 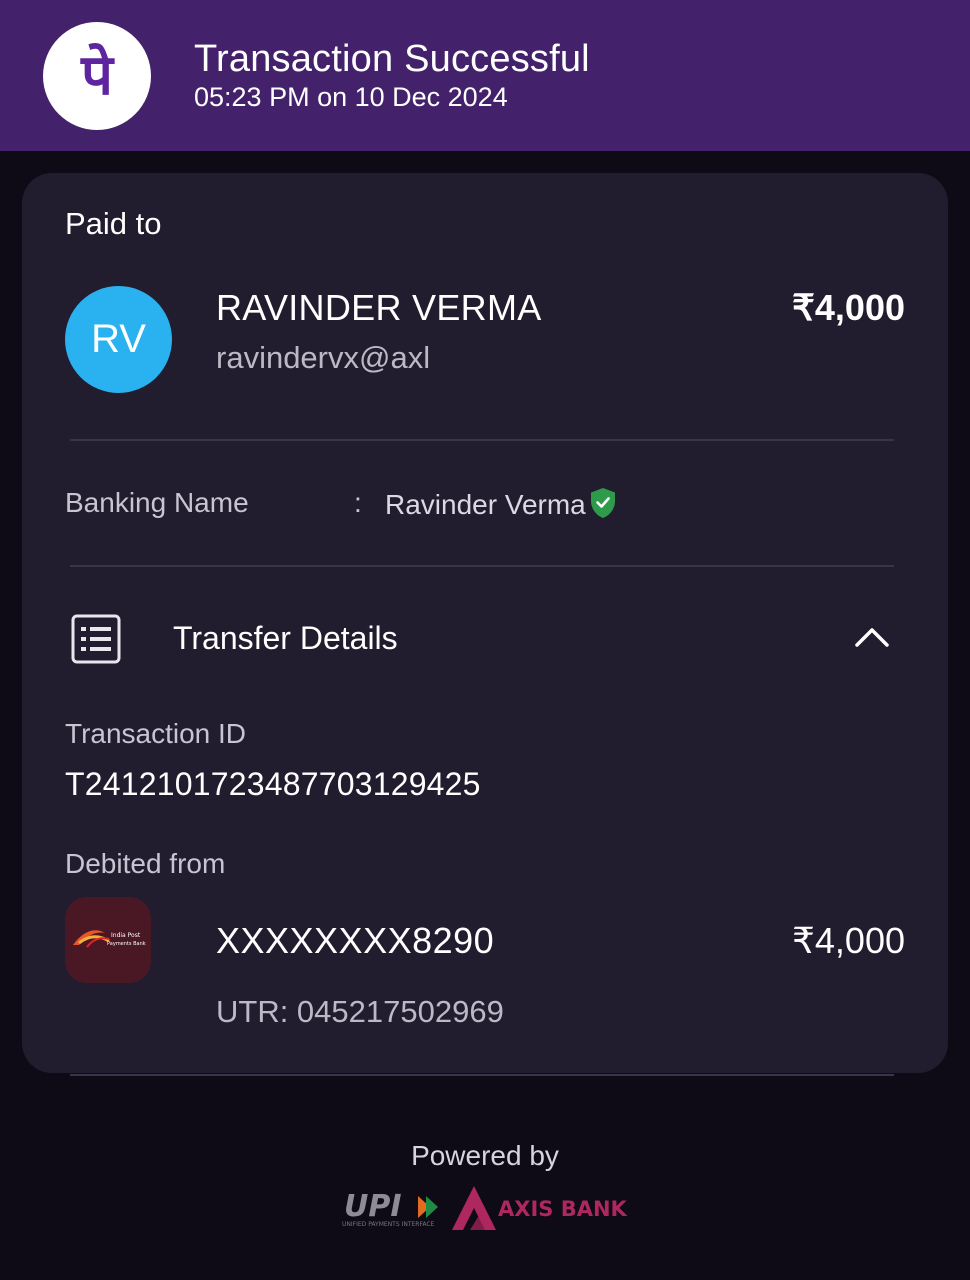 I want to click on banking-name-label: Banking Name, so click(x=157, y=502).